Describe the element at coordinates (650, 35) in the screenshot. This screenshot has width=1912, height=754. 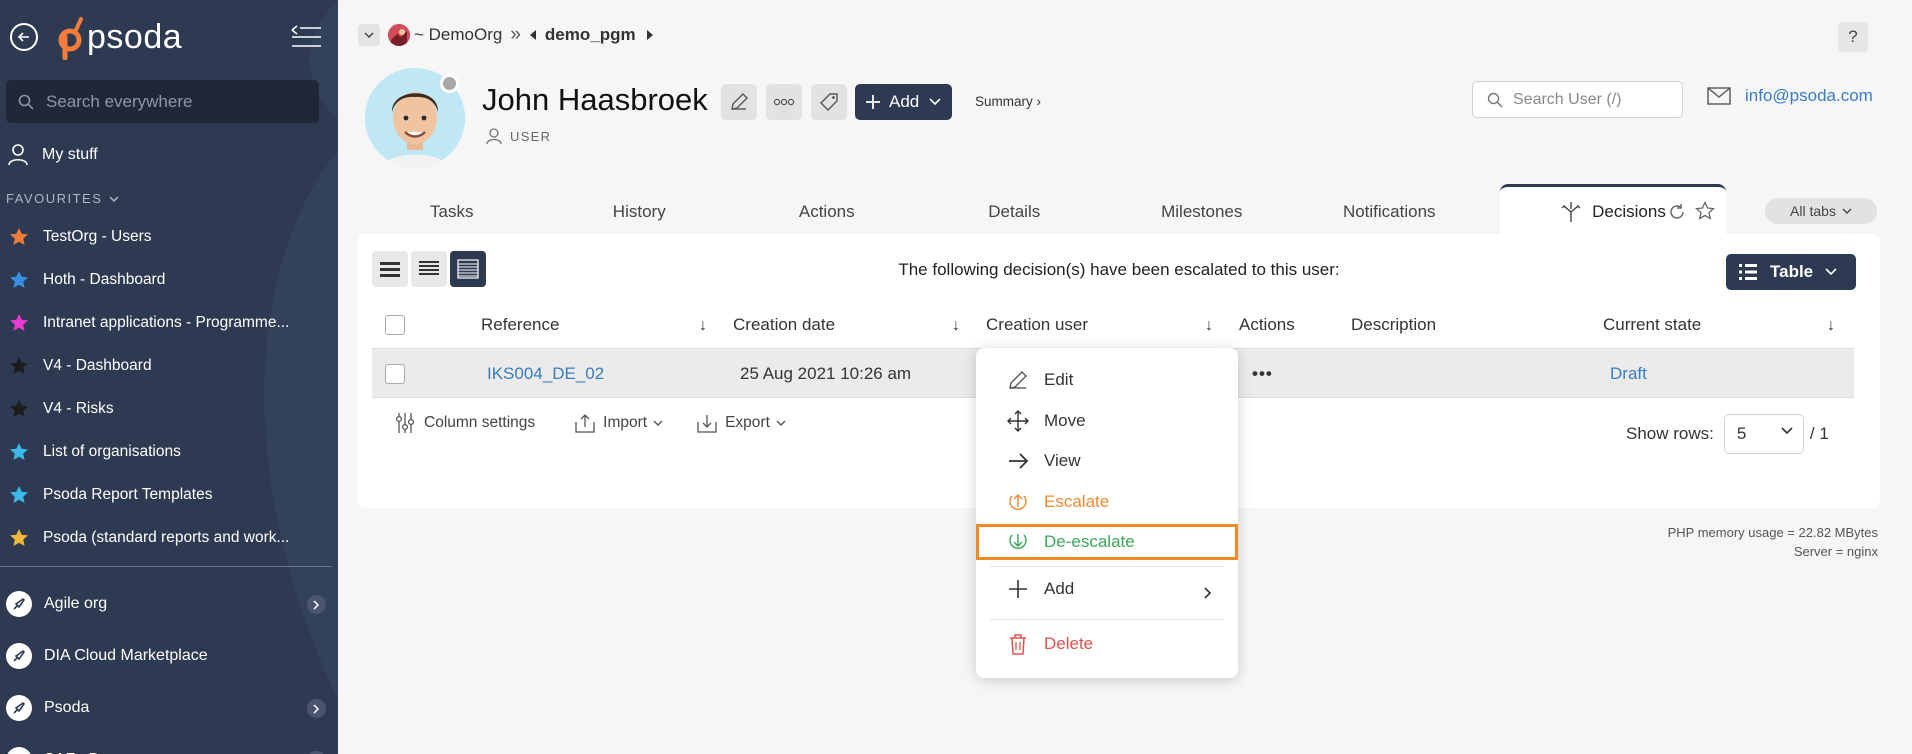
I see `caret-right-icon` at that location.